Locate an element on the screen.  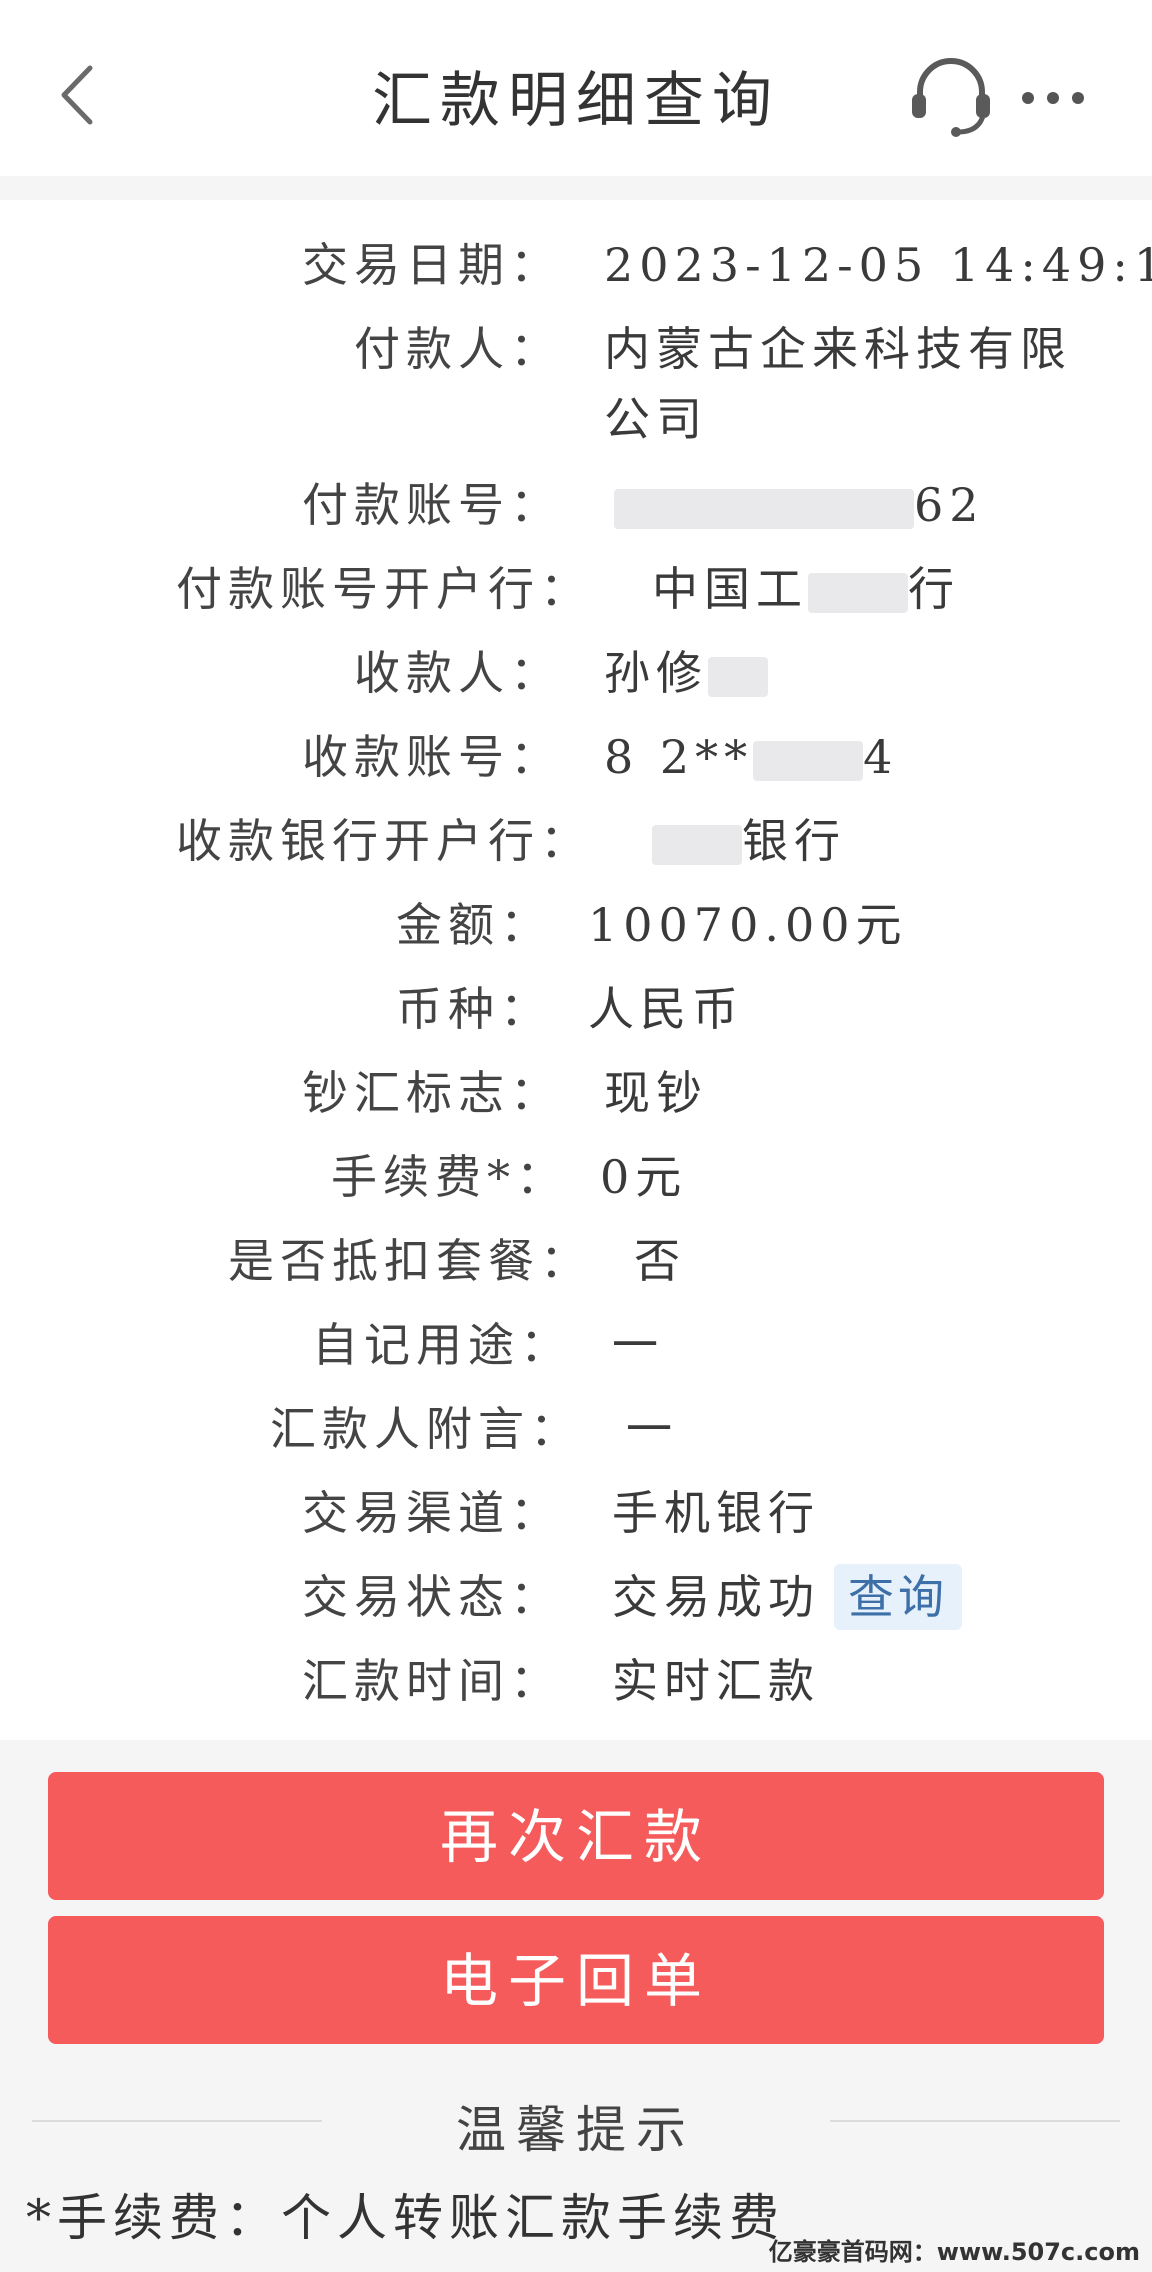
detail-value: 银行 is located at coordinates (749, 841).